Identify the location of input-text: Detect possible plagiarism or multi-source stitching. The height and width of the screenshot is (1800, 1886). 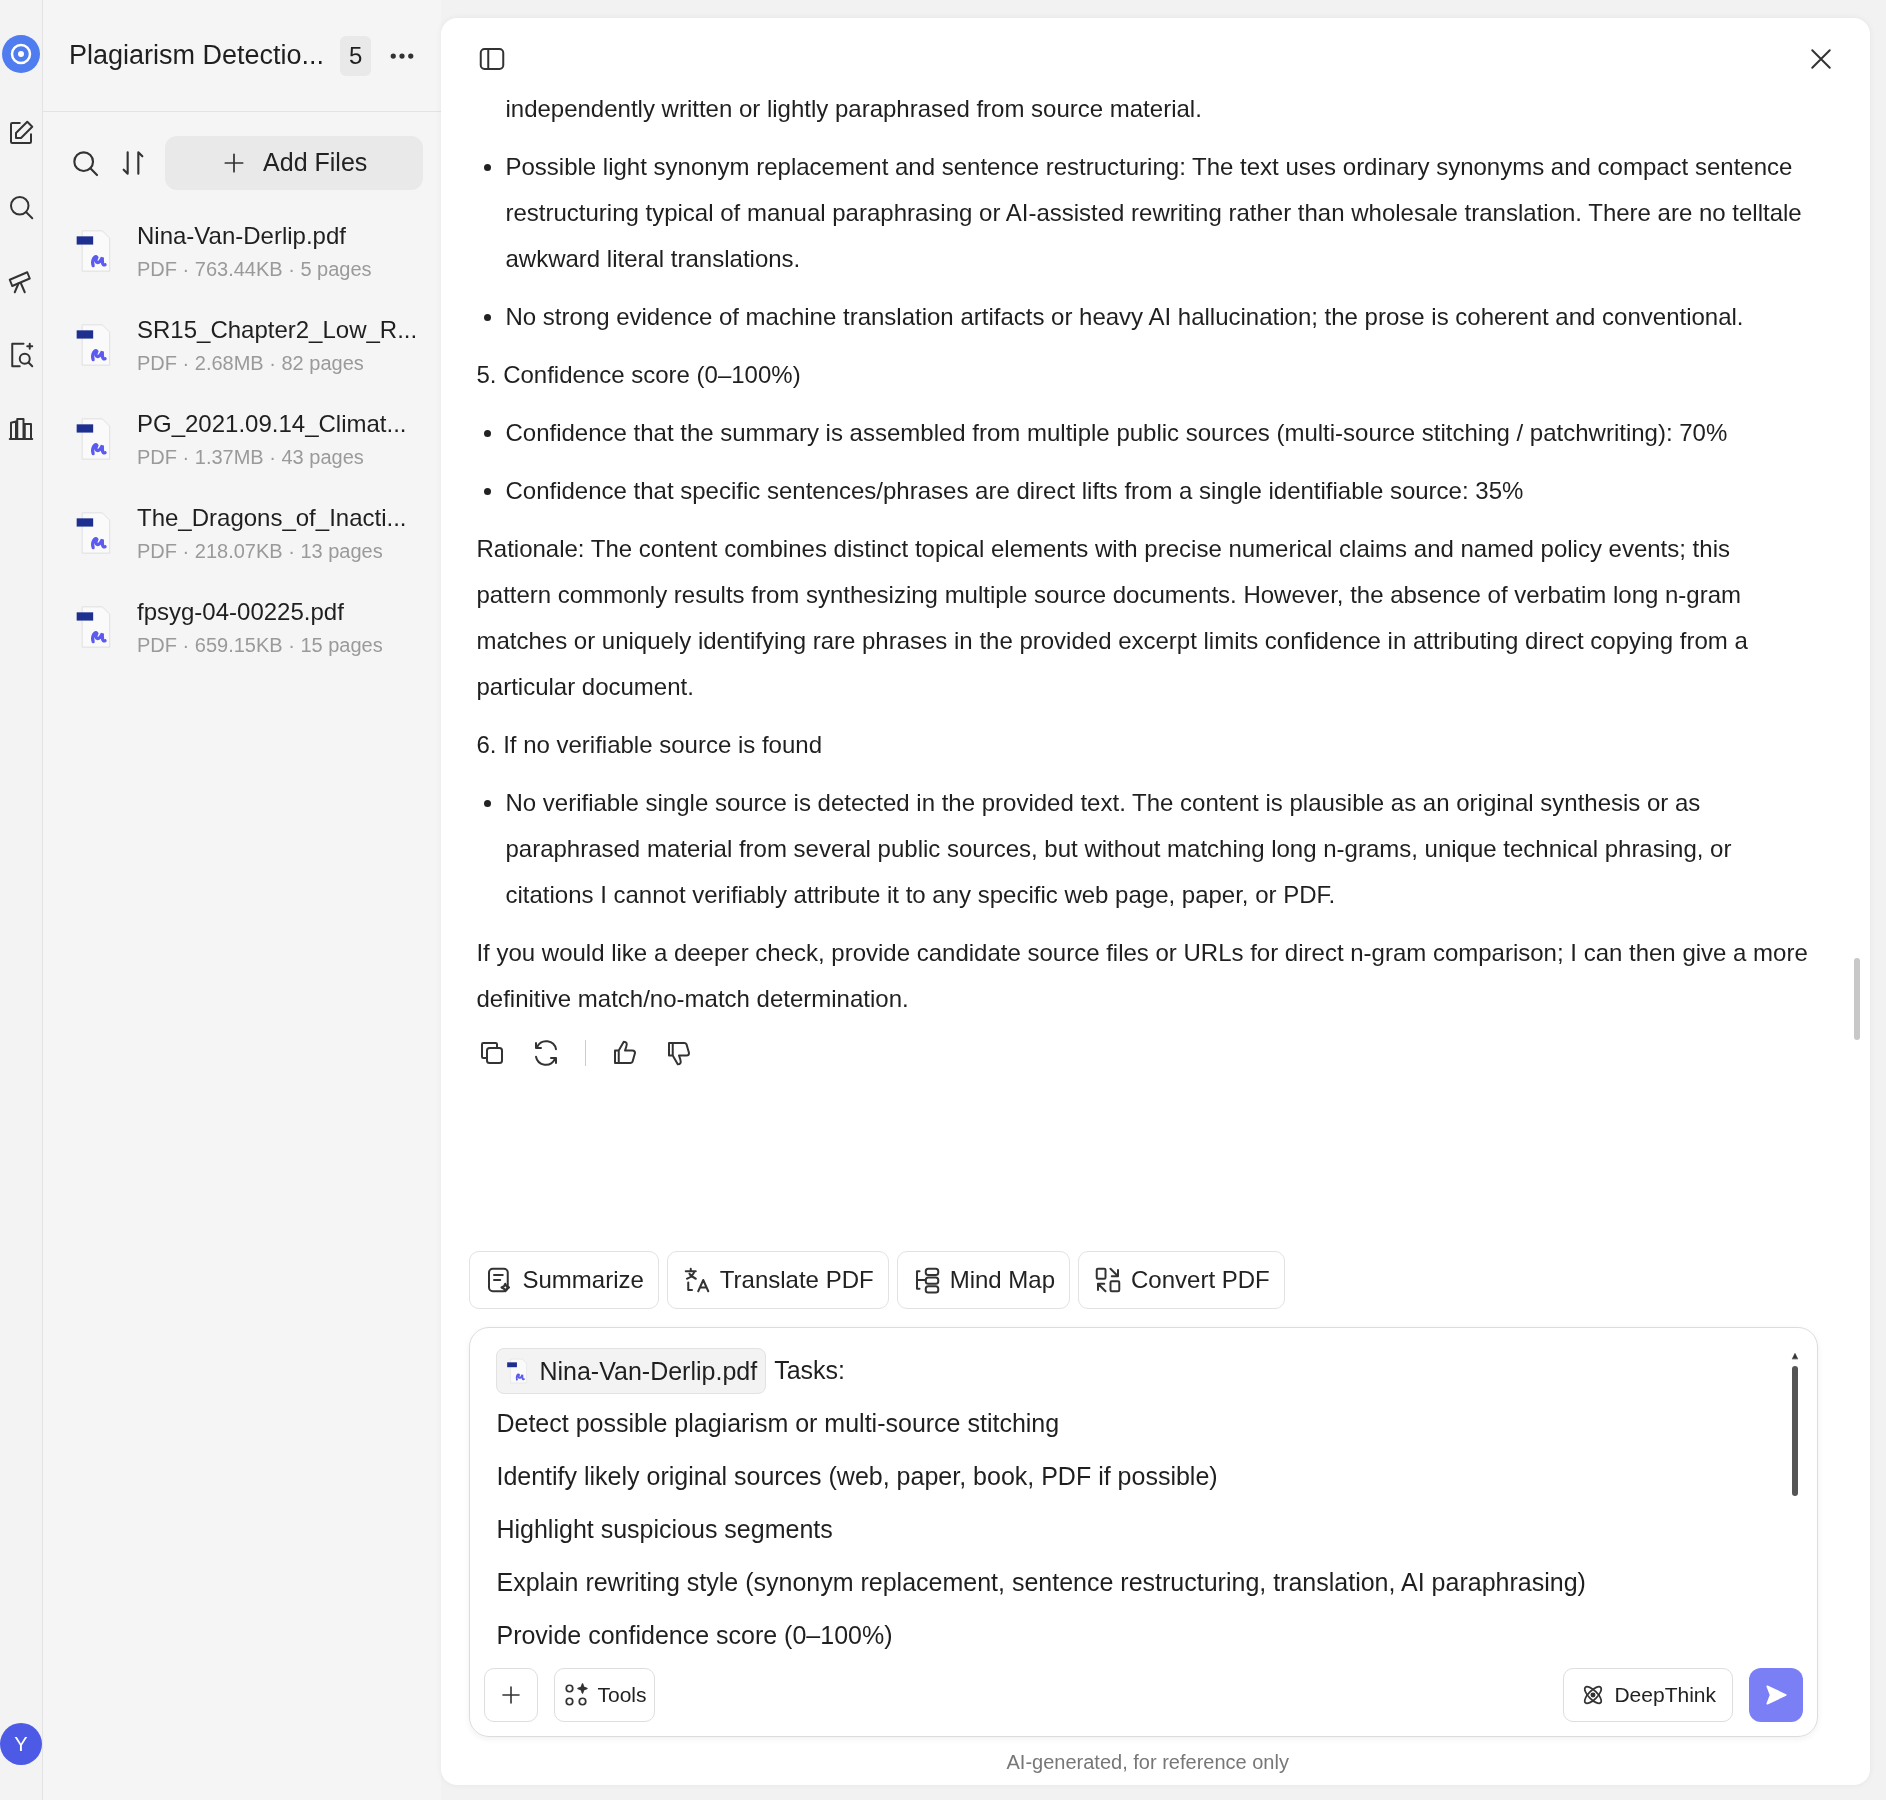
(778, 1423).